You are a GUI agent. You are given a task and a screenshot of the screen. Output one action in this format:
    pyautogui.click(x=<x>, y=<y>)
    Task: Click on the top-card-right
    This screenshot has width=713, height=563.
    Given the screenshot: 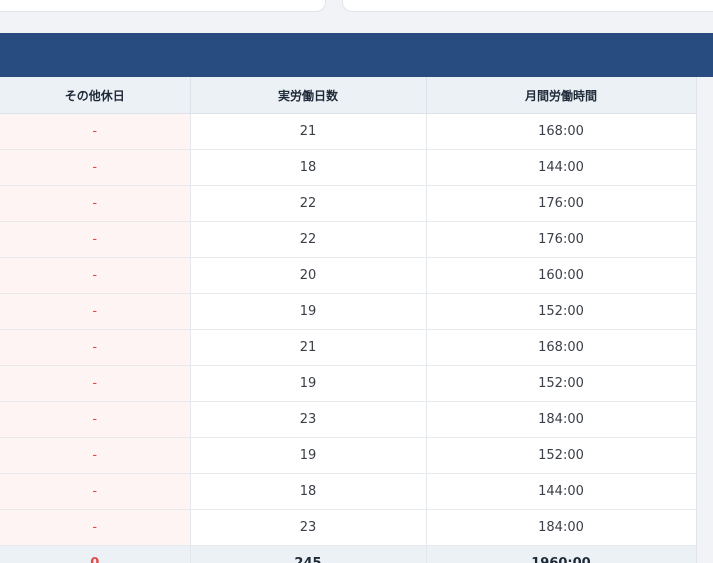 What is the action you would take?
    pyautogui.click(x=527, y=6)
    